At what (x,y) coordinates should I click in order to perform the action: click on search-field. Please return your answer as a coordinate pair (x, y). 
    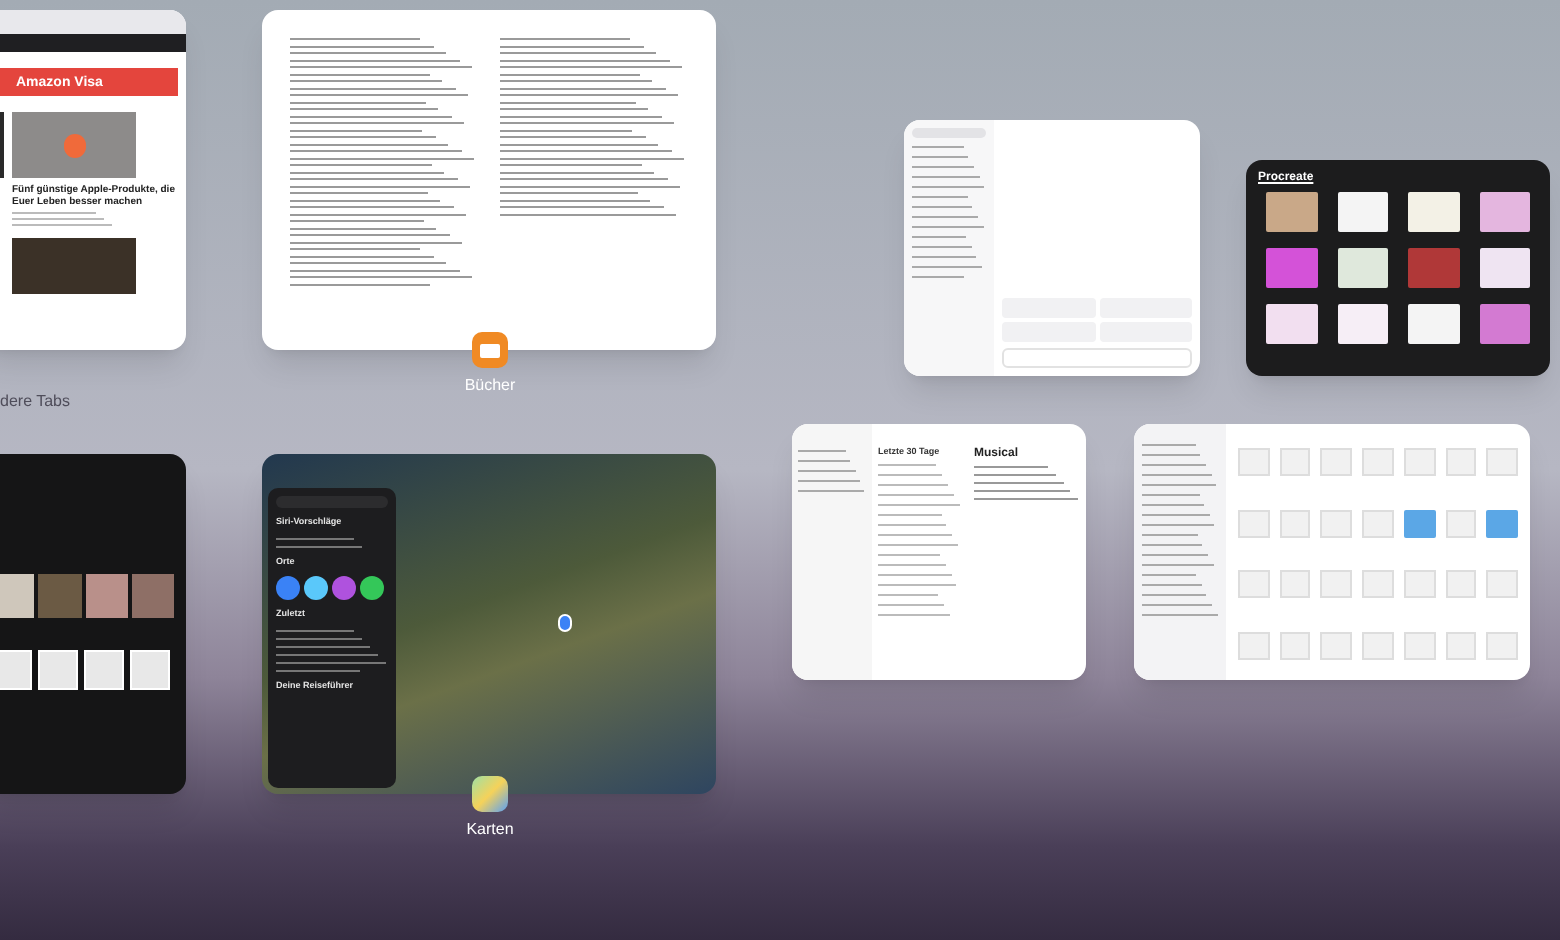
    Looking at the image, I should click on (949, 133).